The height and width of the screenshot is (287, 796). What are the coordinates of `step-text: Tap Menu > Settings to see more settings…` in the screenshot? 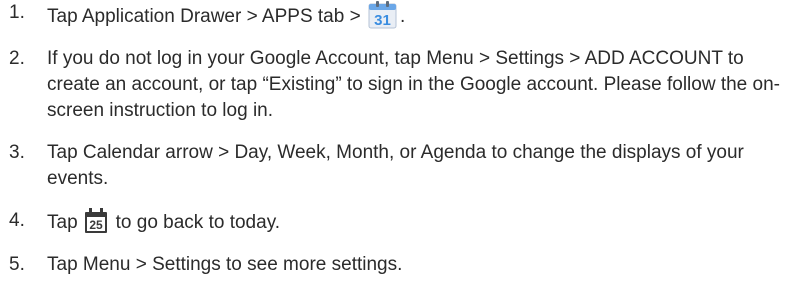 It's located at (225, 264).